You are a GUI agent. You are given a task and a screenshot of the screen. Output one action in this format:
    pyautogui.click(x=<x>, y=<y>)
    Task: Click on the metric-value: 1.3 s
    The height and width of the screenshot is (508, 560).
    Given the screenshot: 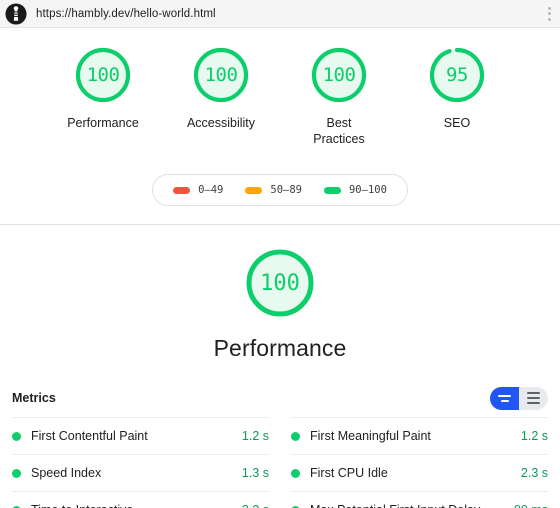 What is the action you would take?
    pyautogui.click(x=255, y=473)
    